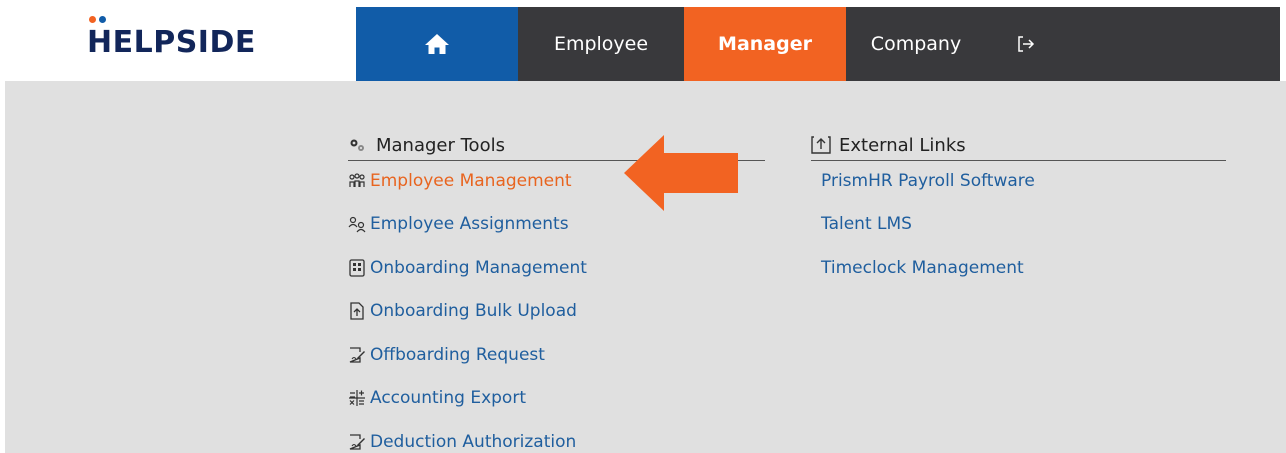  What do you see at coordinates (902, 145) in the screenshot?
I see `section-title: External Links` at bounding box center [902, 145].